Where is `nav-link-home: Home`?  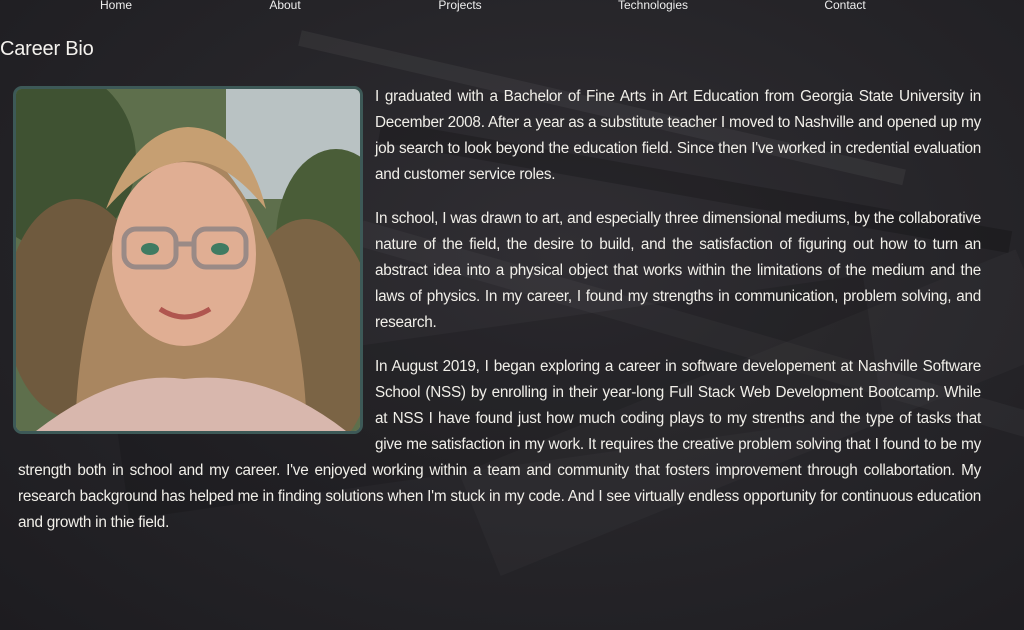 nav-link-home: Home is located at coordinates (116, 6).